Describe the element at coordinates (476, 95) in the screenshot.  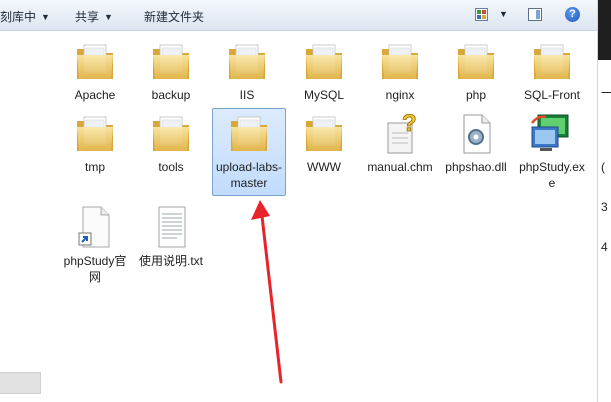
I see `file-label: php` at that location.